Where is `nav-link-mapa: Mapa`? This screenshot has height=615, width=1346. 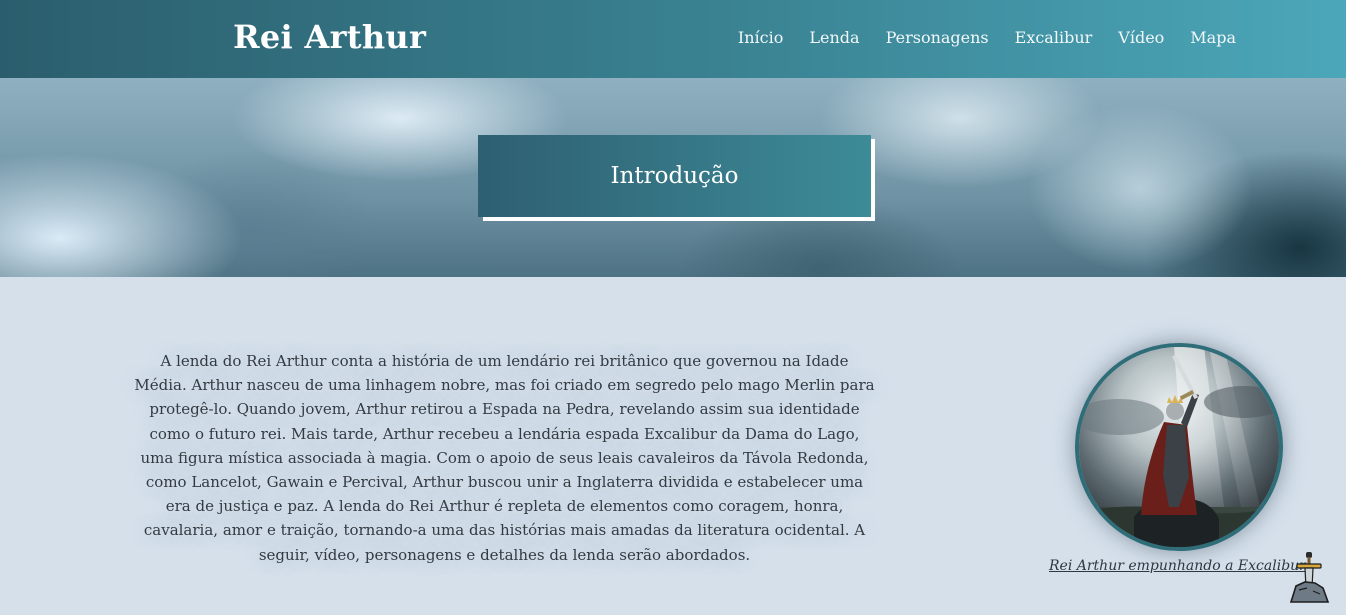
nav-link-mapa: Mapa is located at coordinates (1213, 37).